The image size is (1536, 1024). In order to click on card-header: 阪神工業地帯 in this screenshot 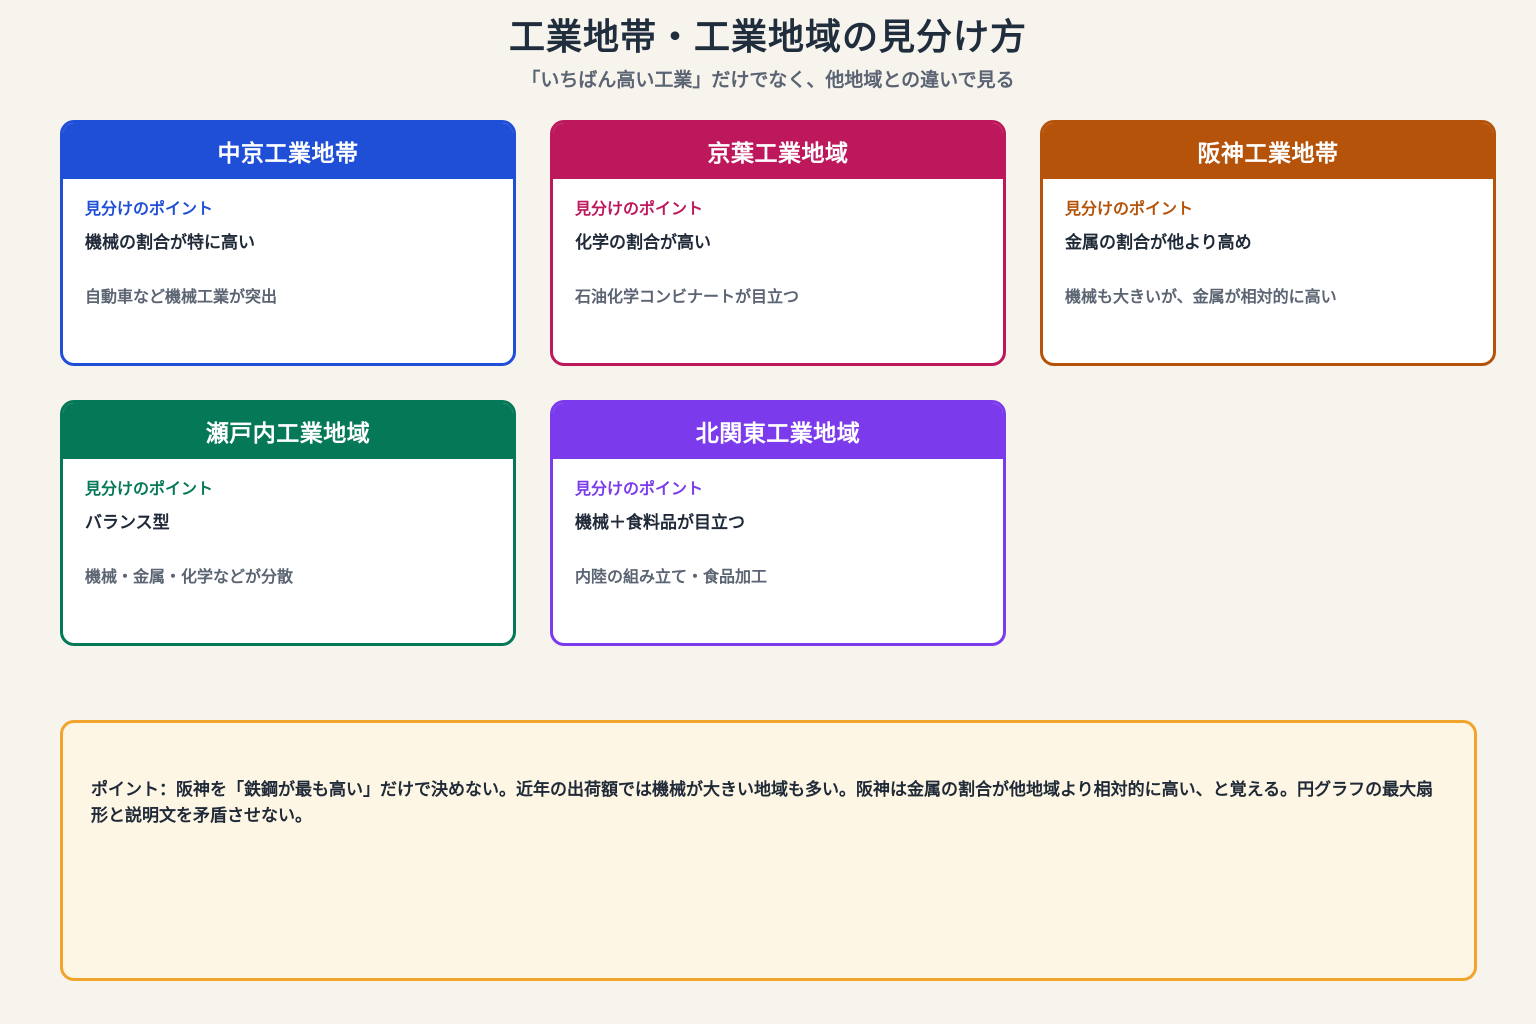, I will do `click(1268, 151)`.